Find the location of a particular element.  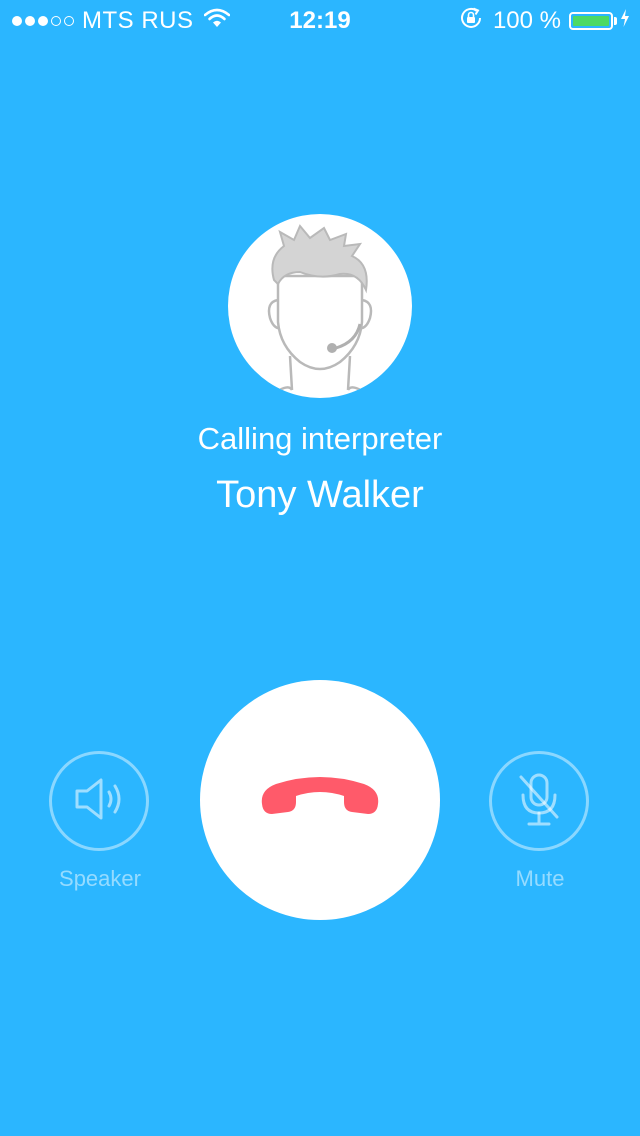

battery-icon is located at coordinates (591, 21).